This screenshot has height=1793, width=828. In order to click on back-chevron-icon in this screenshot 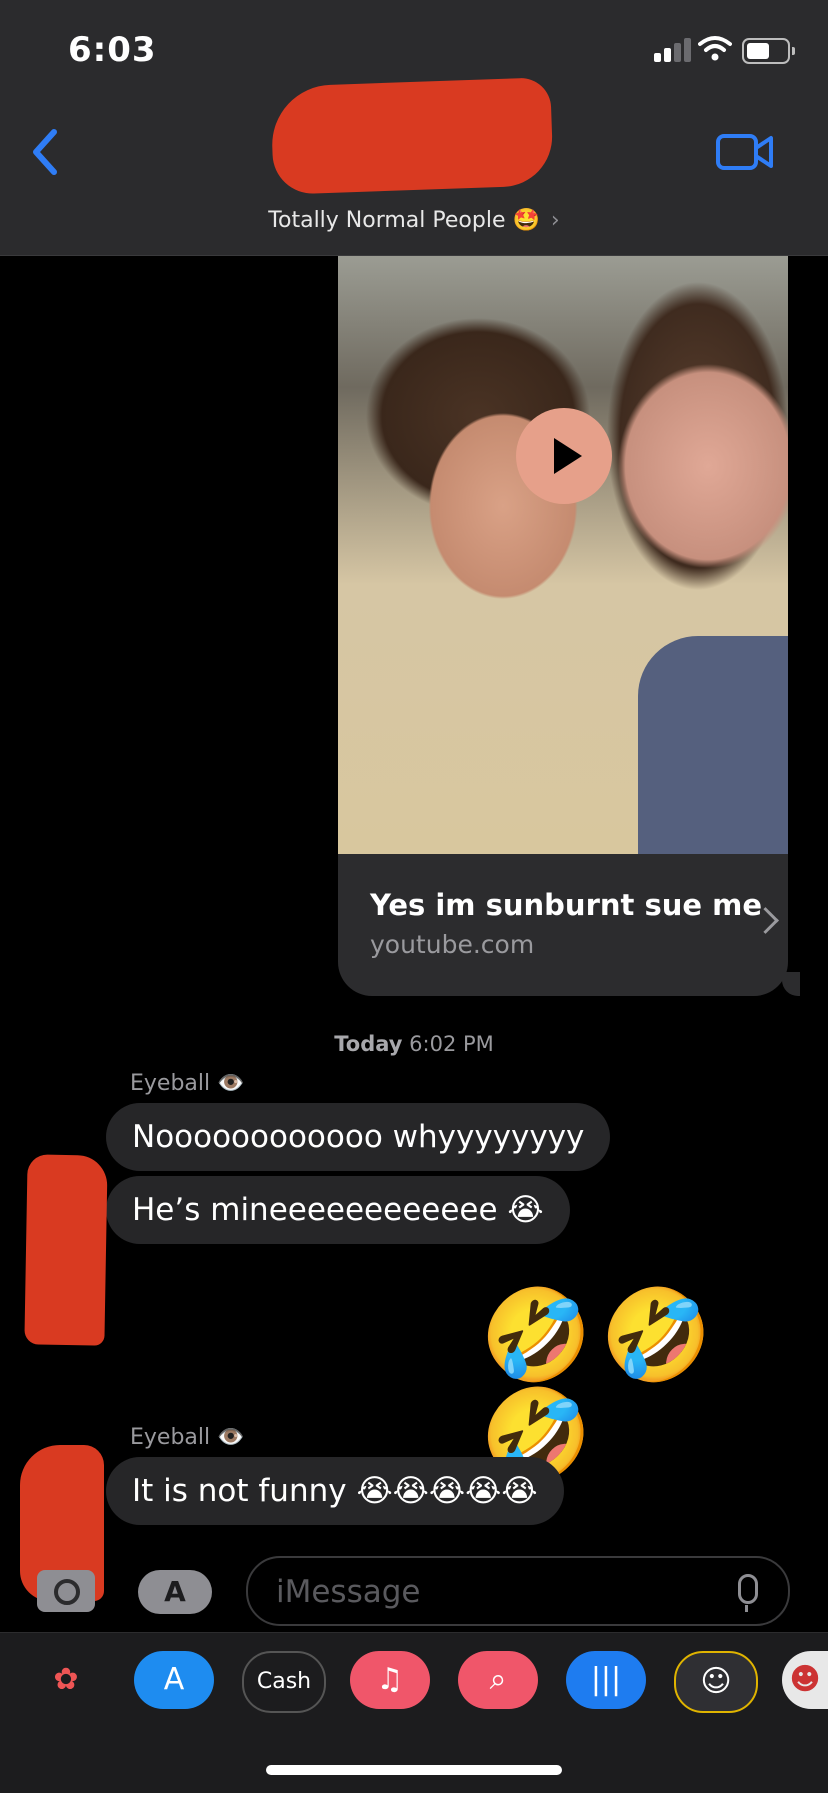, I will do `click(46, 152)`.